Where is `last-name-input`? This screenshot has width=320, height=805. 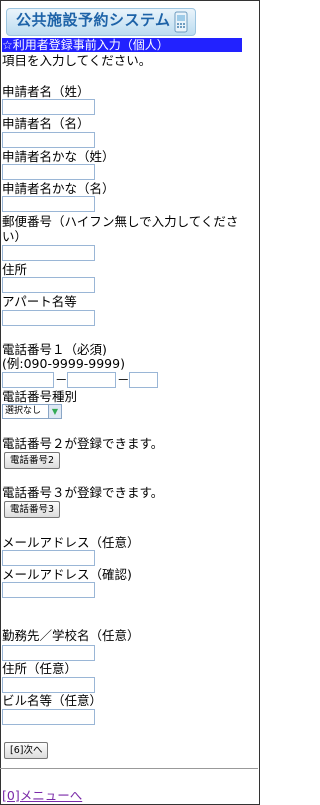 last-name-input is located at coordinates (48, 107).